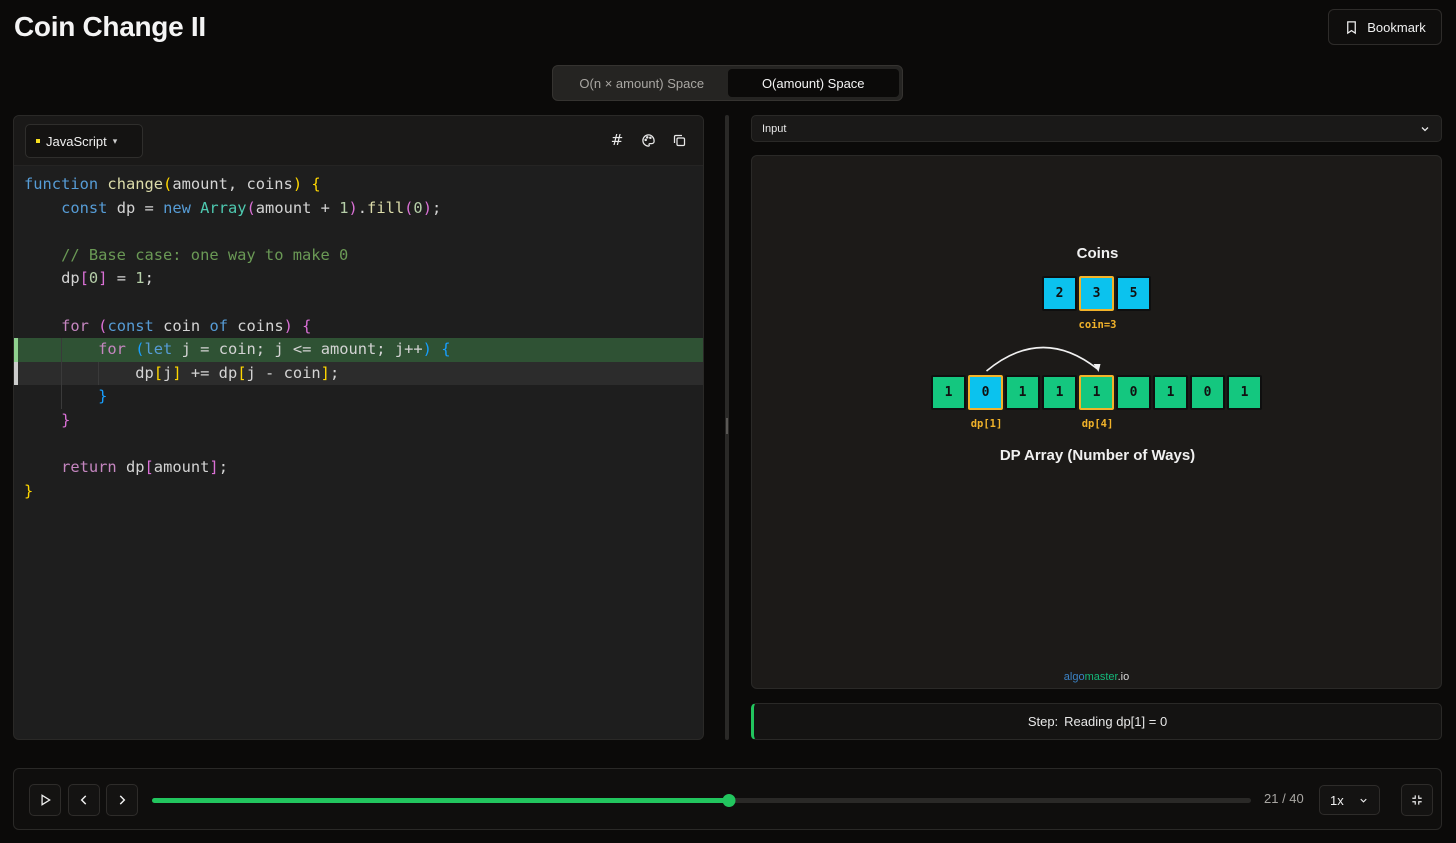 The height and width of the screenshot is (843, 1456). What do you see at coordinates (642, 83) in the screenshot?
I see `tab-full-space: O(n × amount) Space` at bounding box center [642, 83].